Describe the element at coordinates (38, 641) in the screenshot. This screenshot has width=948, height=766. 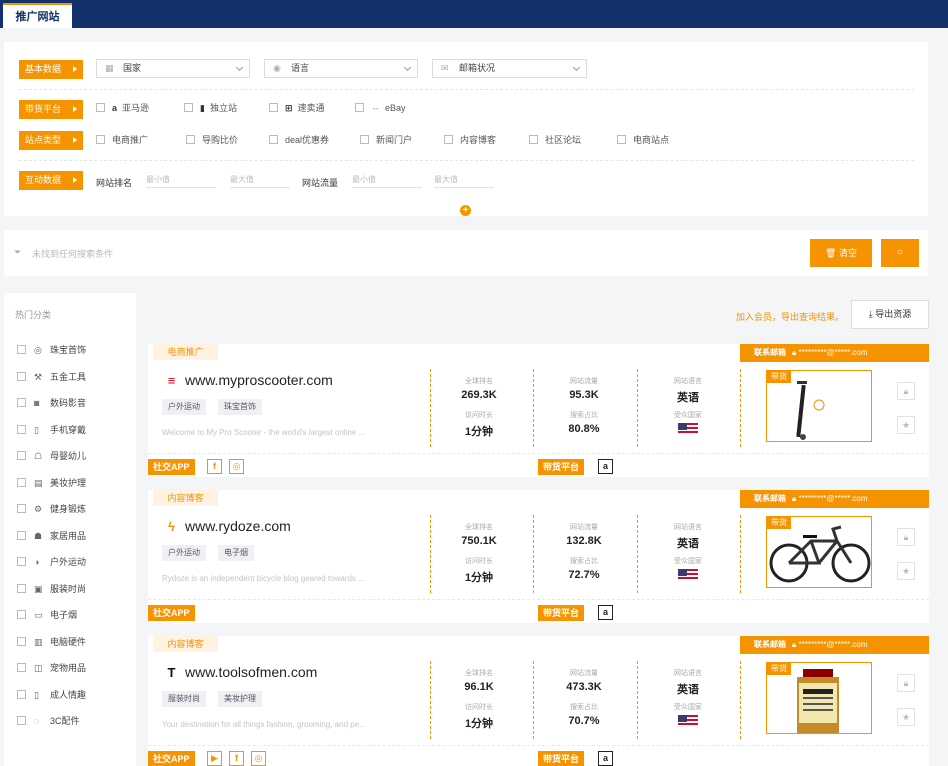
I see `category-icon: ▥` at that location.